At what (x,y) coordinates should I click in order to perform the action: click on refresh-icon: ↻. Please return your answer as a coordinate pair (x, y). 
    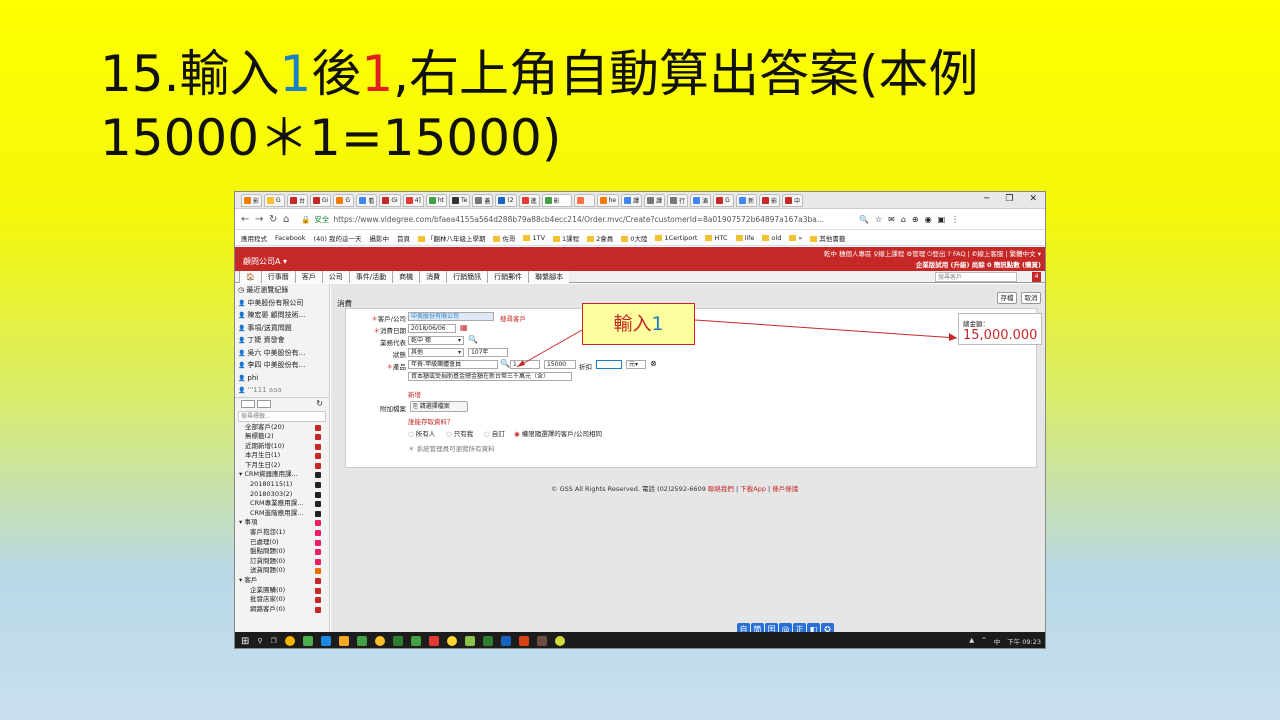
    Looking at the image, I should click on (319, 403).